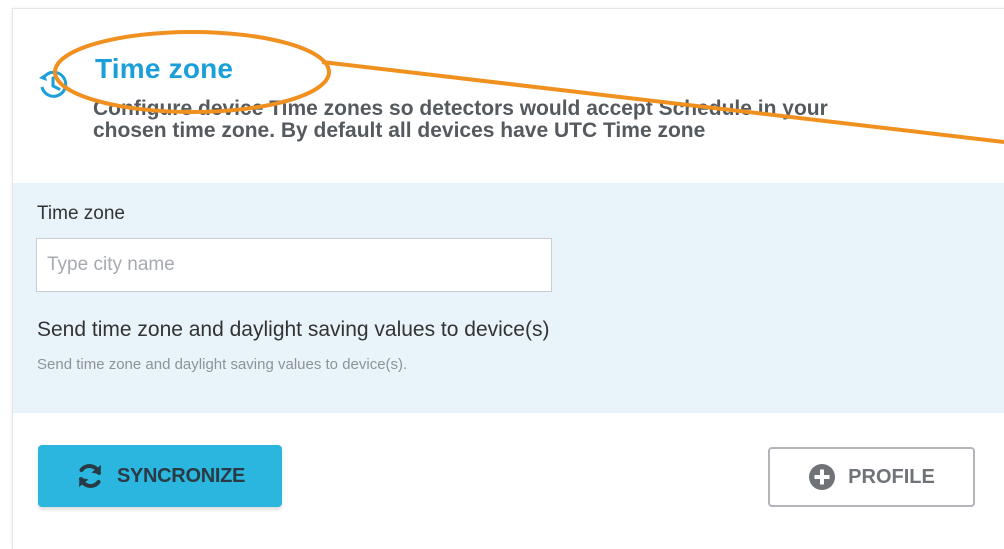 Image resolution: width=1004 pixels, height=549 pixels. Describe the element at coordinates (181, 475) in the screenshot. I see `synchronize-button-label: SYNCRONIZE` at that location.